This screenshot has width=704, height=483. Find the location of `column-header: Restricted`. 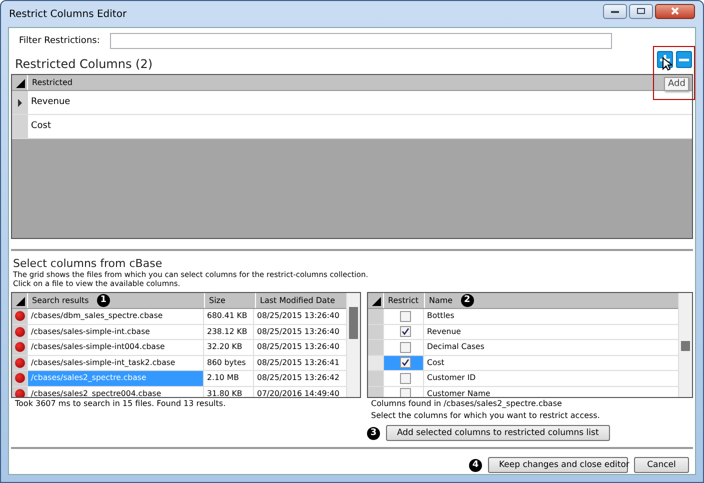

column-header: Restricted is located at coordinates (49, 82).